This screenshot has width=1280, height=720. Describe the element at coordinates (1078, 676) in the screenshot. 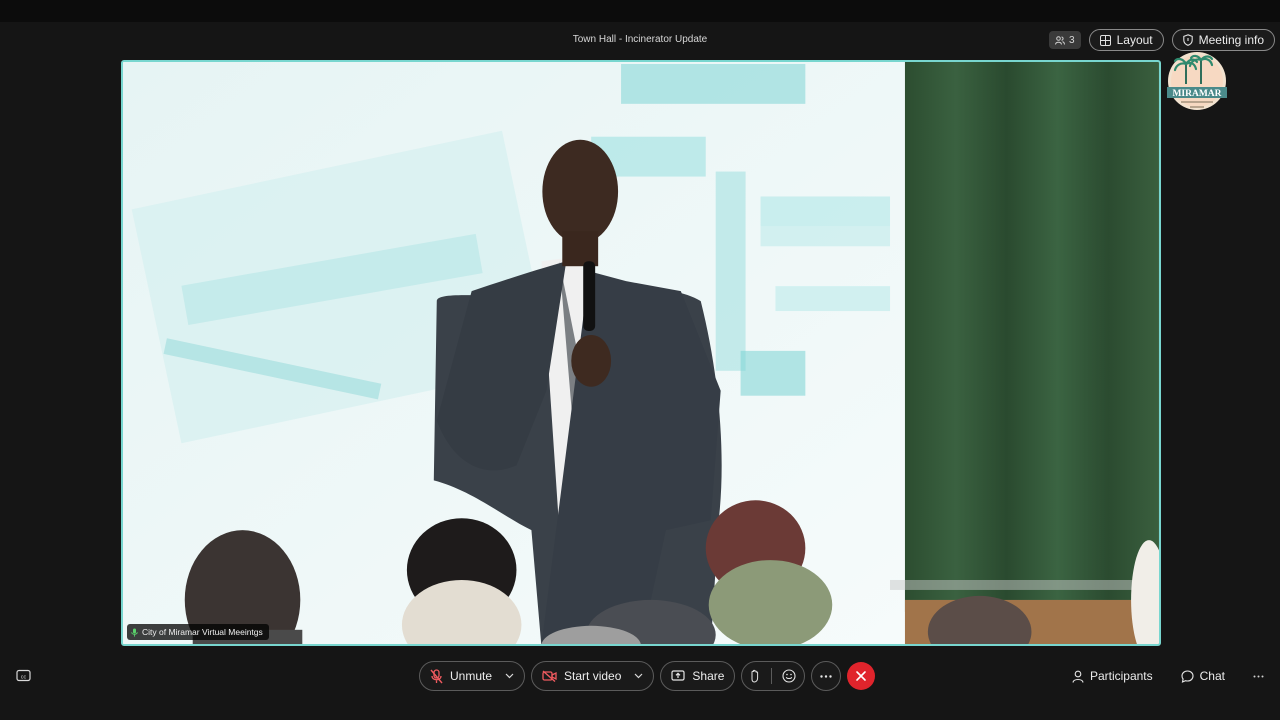

I see `person-icon` at that location.